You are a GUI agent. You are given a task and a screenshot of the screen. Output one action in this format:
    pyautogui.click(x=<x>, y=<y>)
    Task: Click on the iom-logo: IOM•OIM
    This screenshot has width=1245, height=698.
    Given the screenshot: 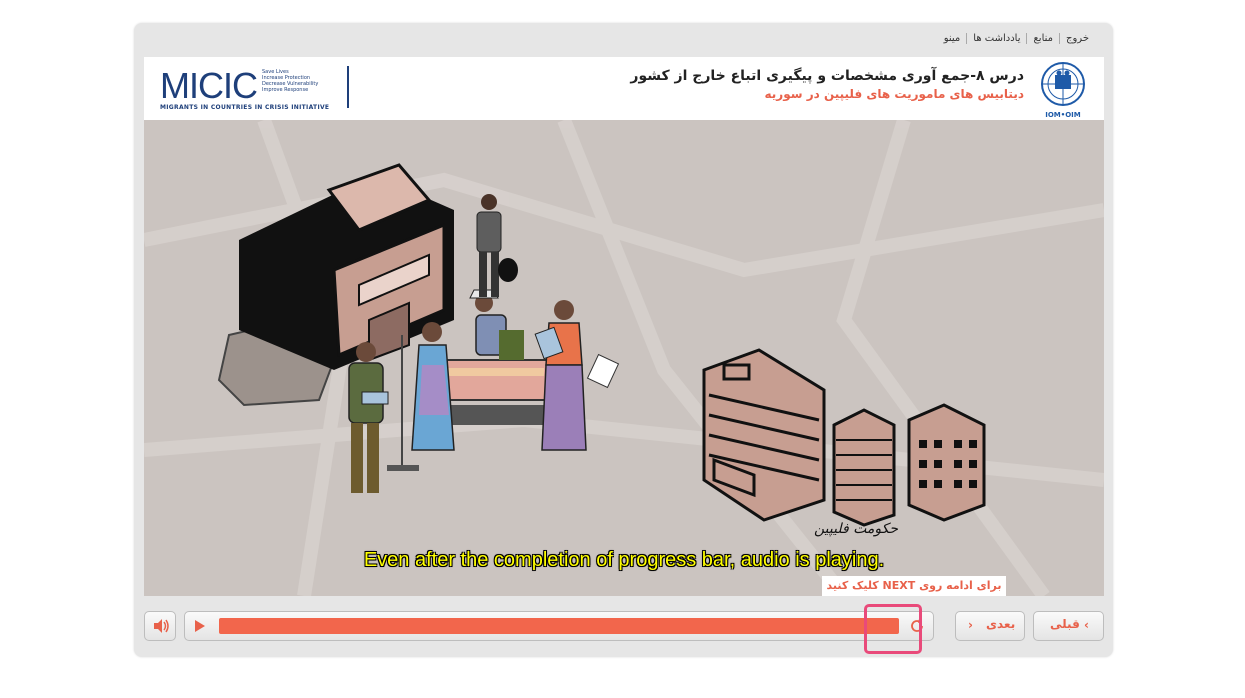 What is the action you would take?
    pyautogui.click(x=1063, y=90)
    